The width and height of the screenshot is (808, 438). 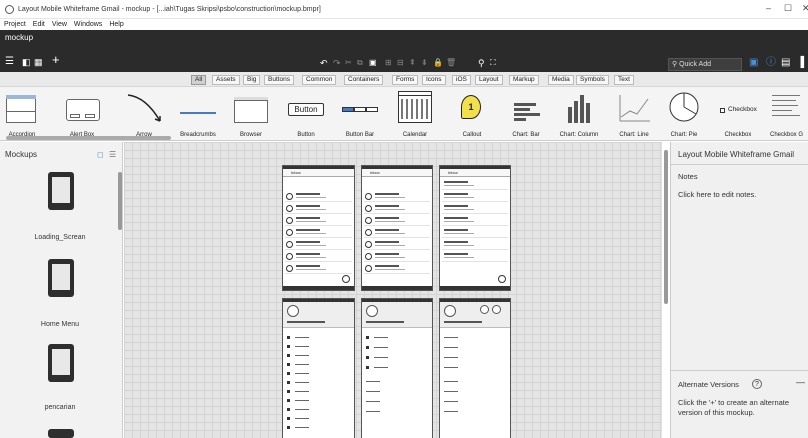 What do you see at coordinates (400, 63) in the screenshot?
I see `ungroup-icon: ⊟` at bounding box center [400, 63].